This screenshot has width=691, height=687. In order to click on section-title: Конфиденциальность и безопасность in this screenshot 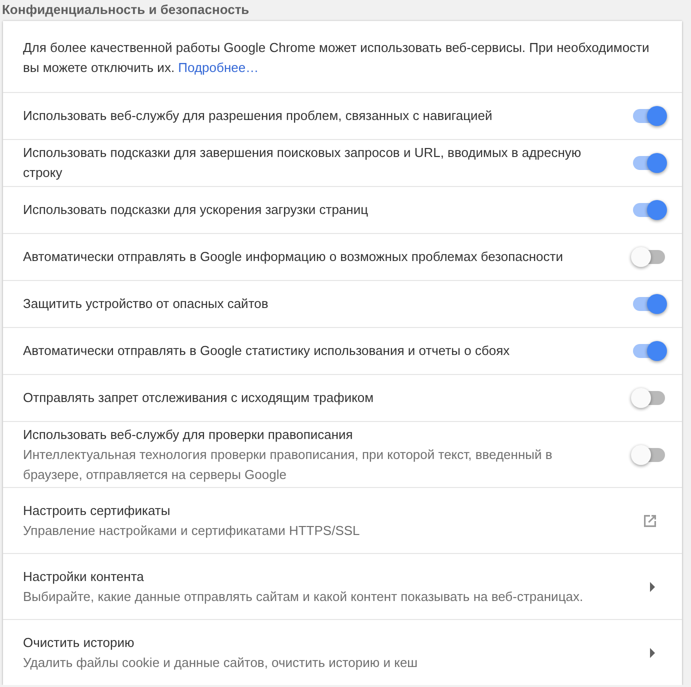, I will do `click(126, 10)`.